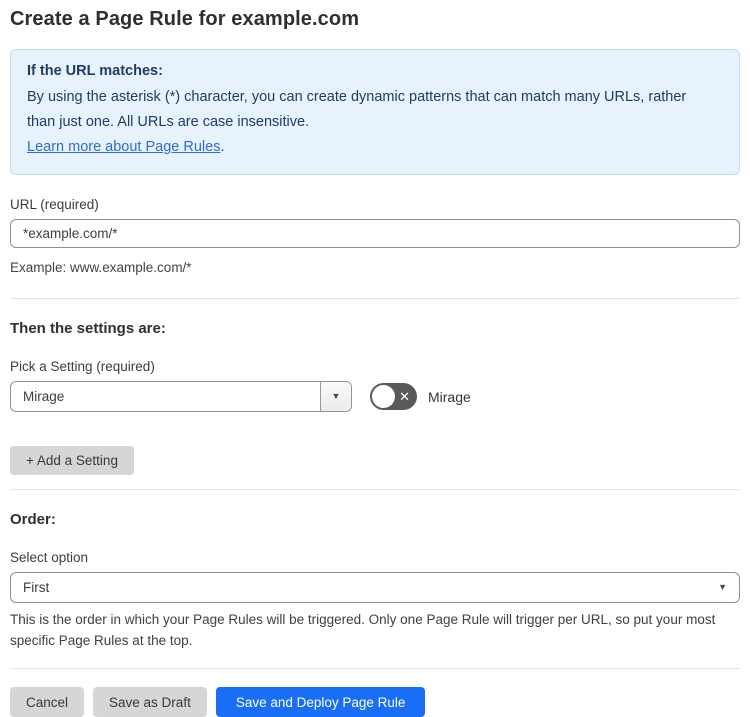  Describe the element at coordinates (49, 557) in the screenshot. I see `select-option-label: Select option` at that location.